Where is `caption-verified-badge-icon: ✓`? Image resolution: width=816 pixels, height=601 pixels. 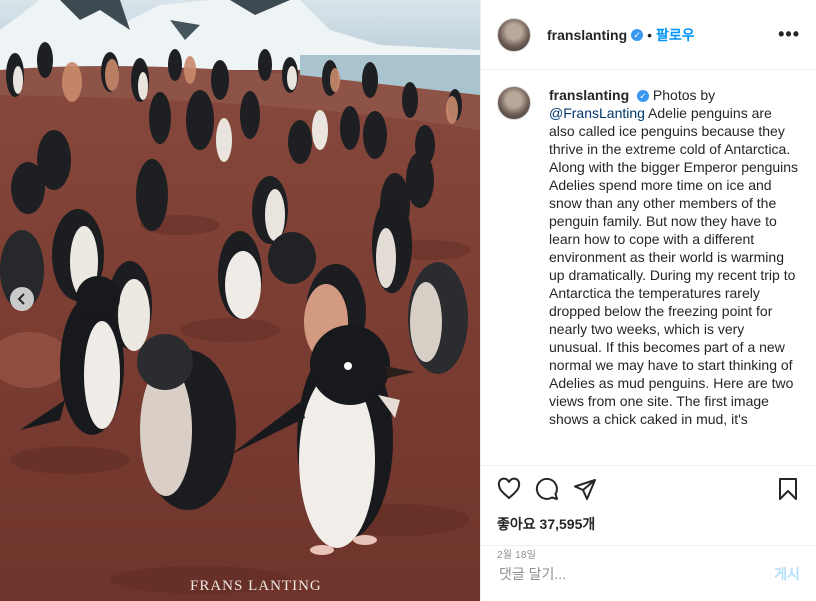
caption-verified-badge-icon: ✓ is located at coordinates (643, 96).